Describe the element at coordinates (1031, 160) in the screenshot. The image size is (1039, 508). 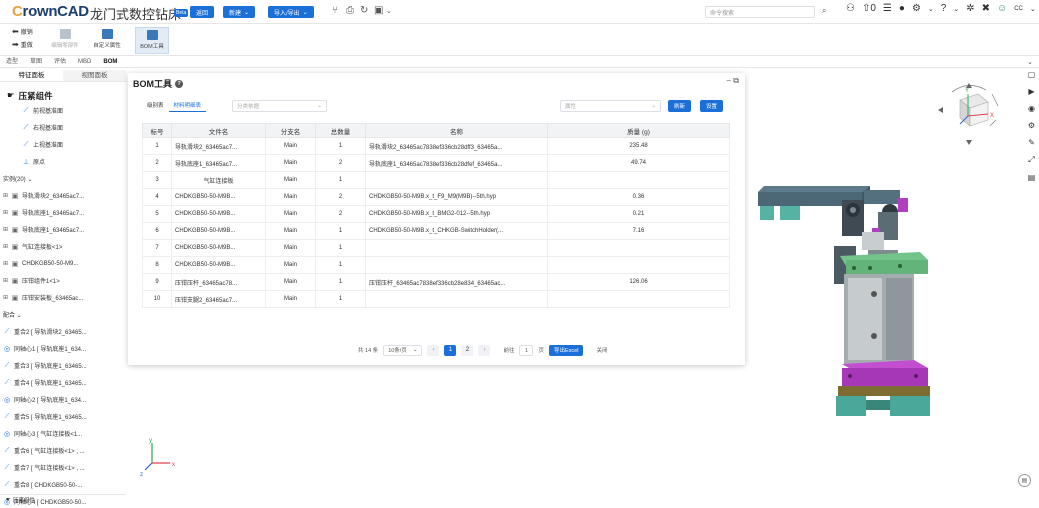
I see `explode-icon: ⤢` at that location.